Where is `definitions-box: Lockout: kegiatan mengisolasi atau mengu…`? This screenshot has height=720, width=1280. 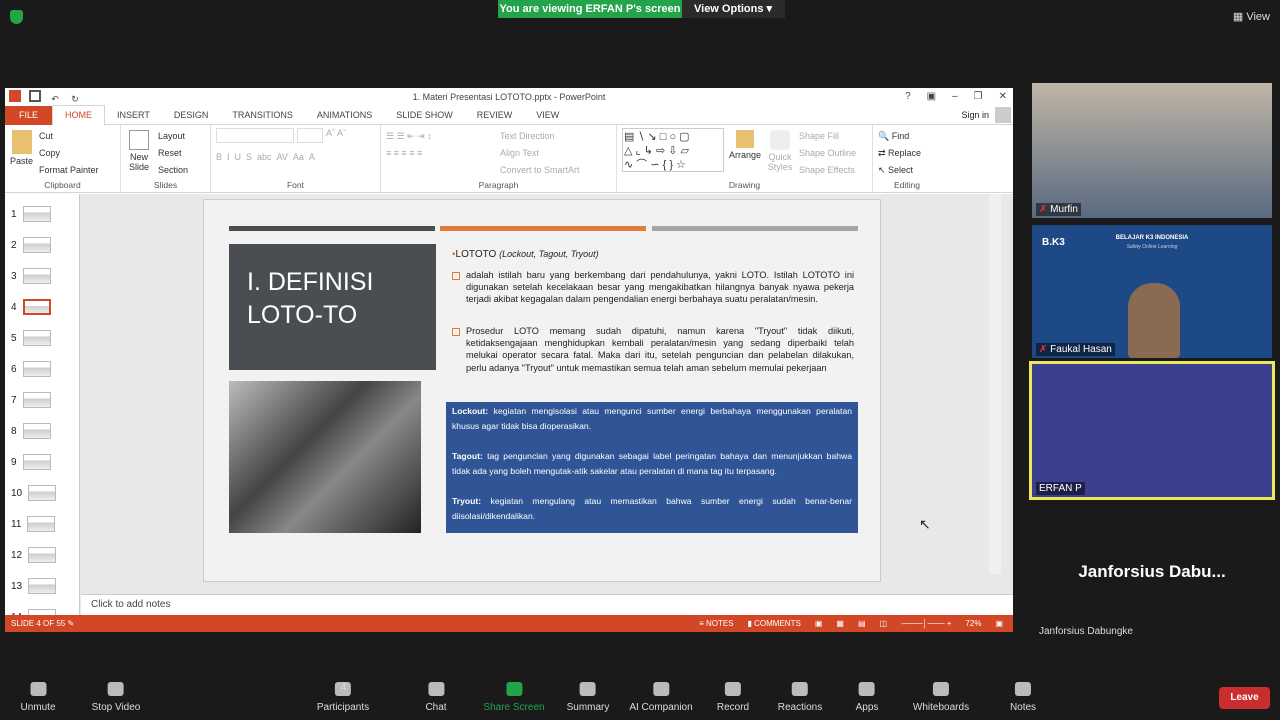
definitions-box: Lockout: kegiatan mengisolasi atau mengu… is located at coordinates (652, 467).